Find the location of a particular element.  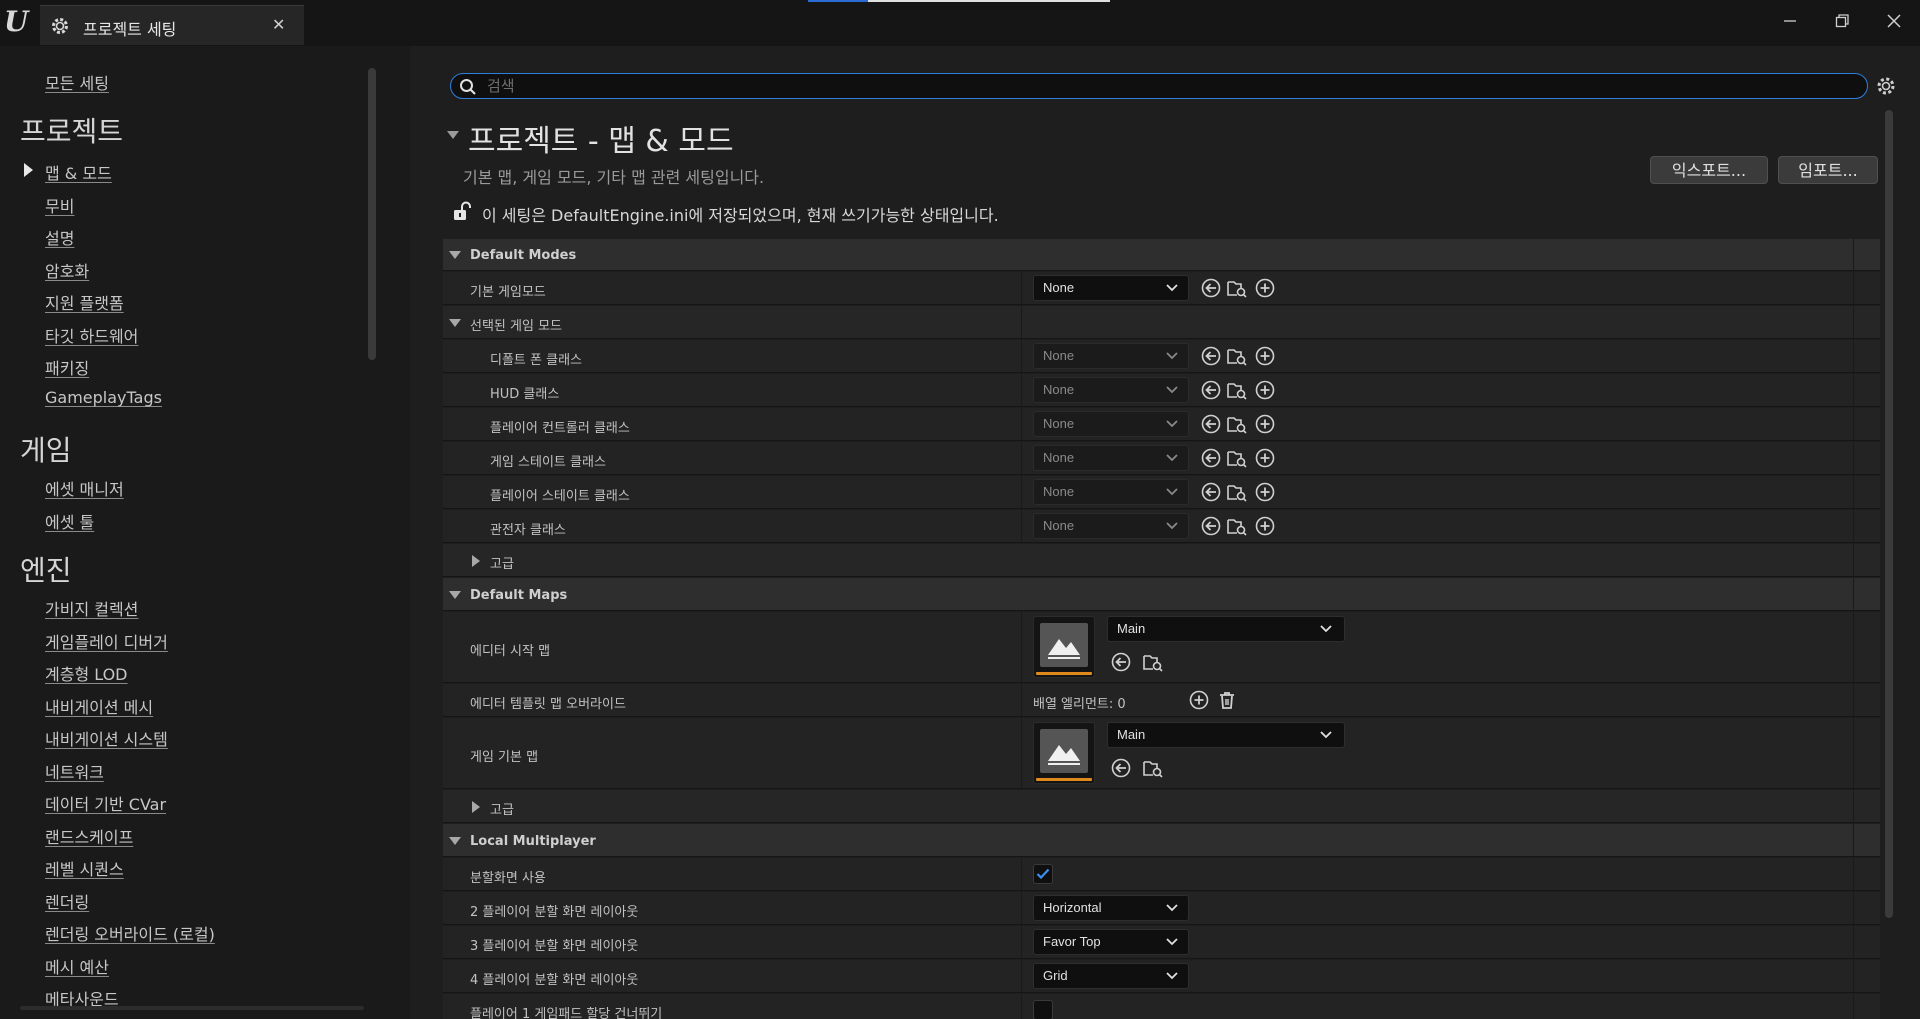

details-scrollbar is located at coordinates (1889, 514).